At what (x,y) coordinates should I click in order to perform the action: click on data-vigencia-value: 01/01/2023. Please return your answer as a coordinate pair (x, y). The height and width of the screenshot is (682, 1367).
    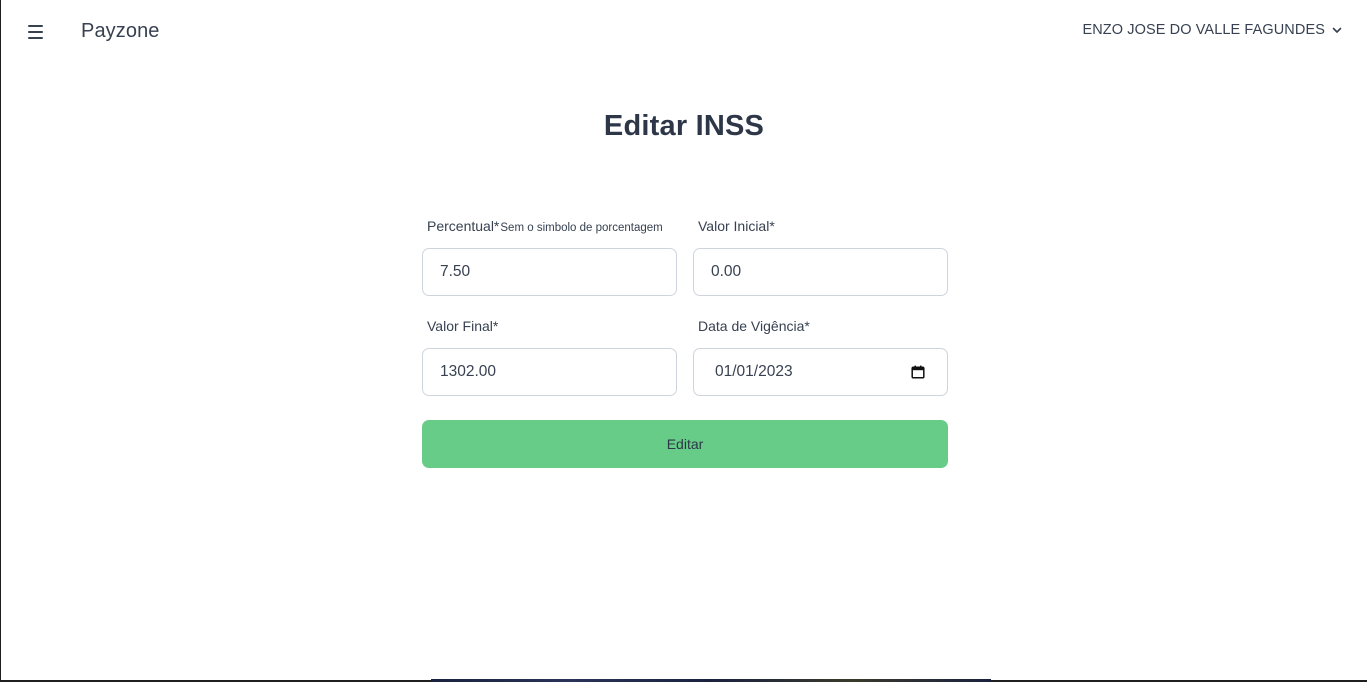
    Looking at the image, I should click on (754, 371).